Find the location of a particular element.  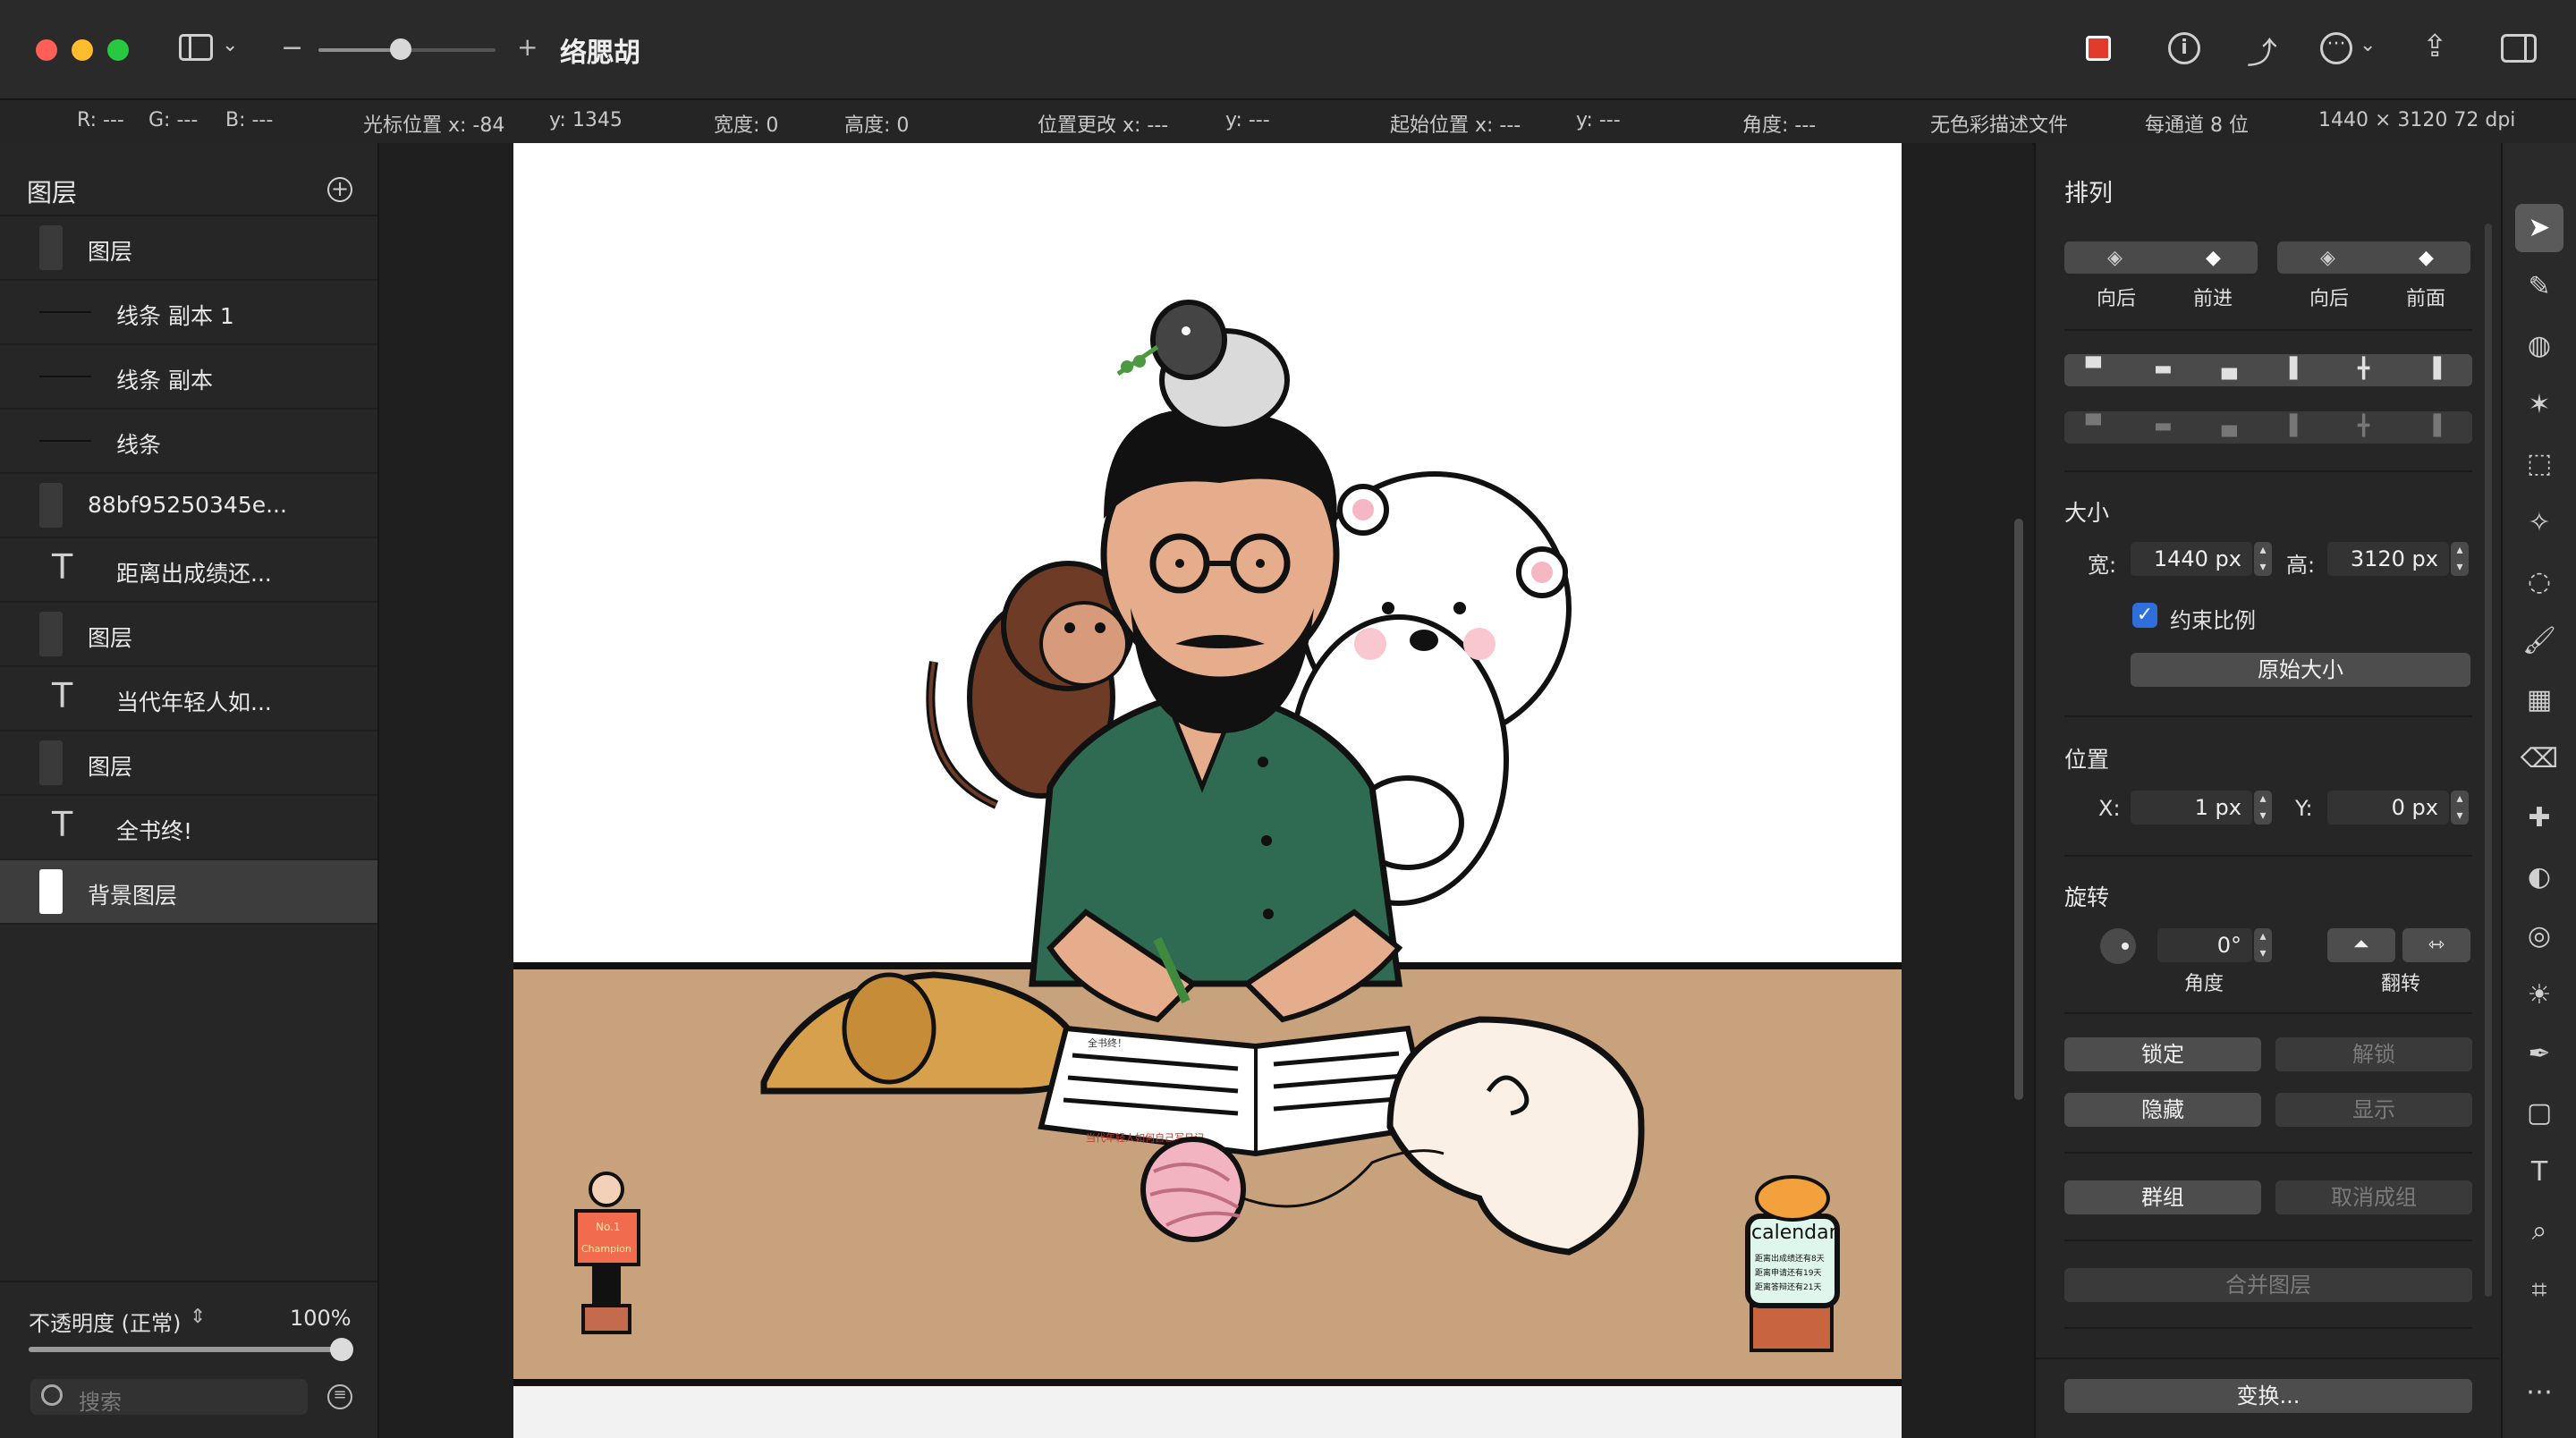

minimize-button is located at coordinates (82, 50).